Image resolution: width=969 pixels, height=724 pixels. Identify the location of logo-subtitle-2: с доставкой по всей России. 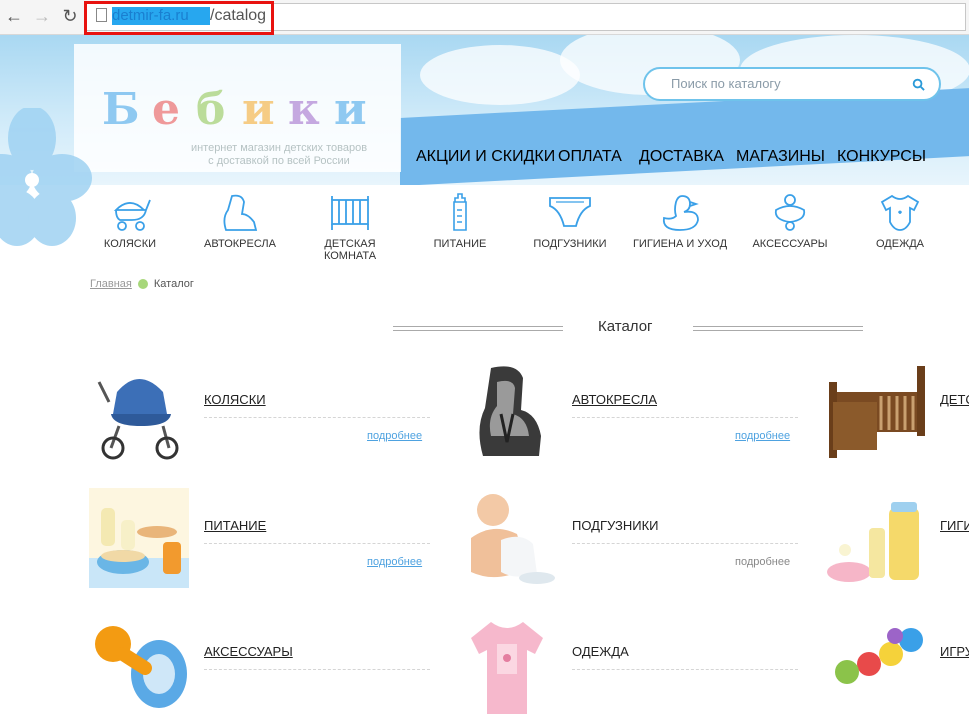
(279, 161).